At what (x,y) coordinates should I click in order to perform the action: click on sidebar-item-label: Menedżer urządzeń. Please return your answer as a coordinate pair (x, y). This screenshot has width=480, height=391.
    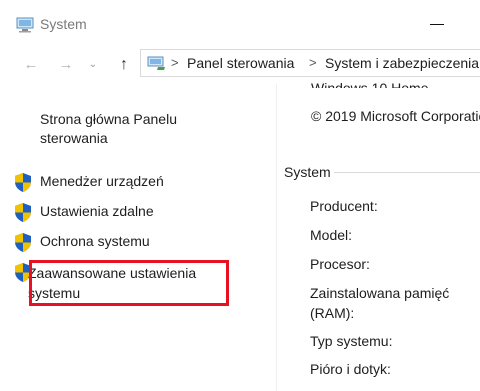
    Looking at the image, I should click on (102, 181).